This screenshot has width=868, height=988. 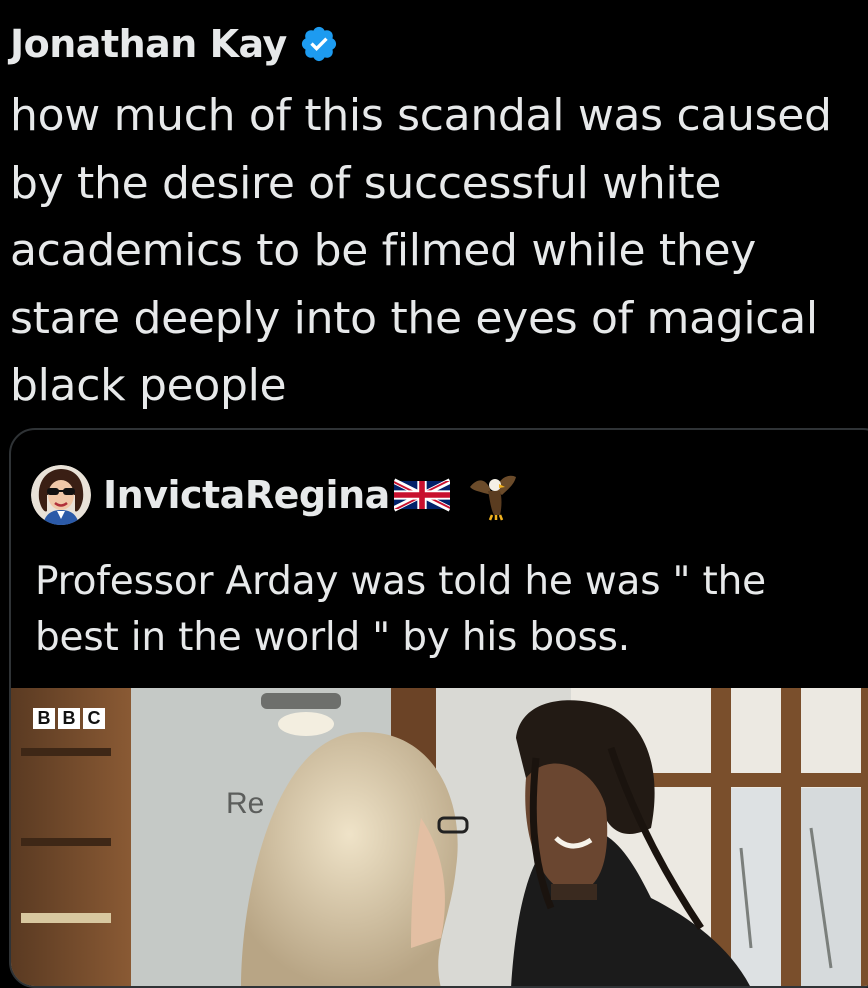 I want to click on quoted-tweet-header: InvictaRegina, so click(x=274, y=495).